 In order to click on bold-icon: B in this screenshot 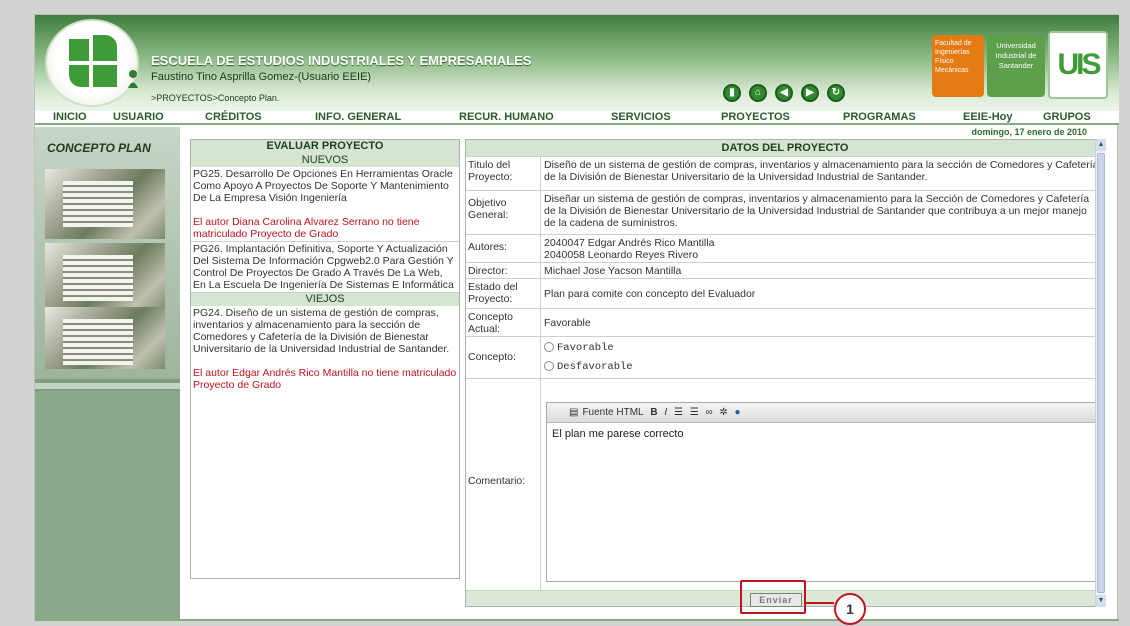, I will do `click(653, 412)`.